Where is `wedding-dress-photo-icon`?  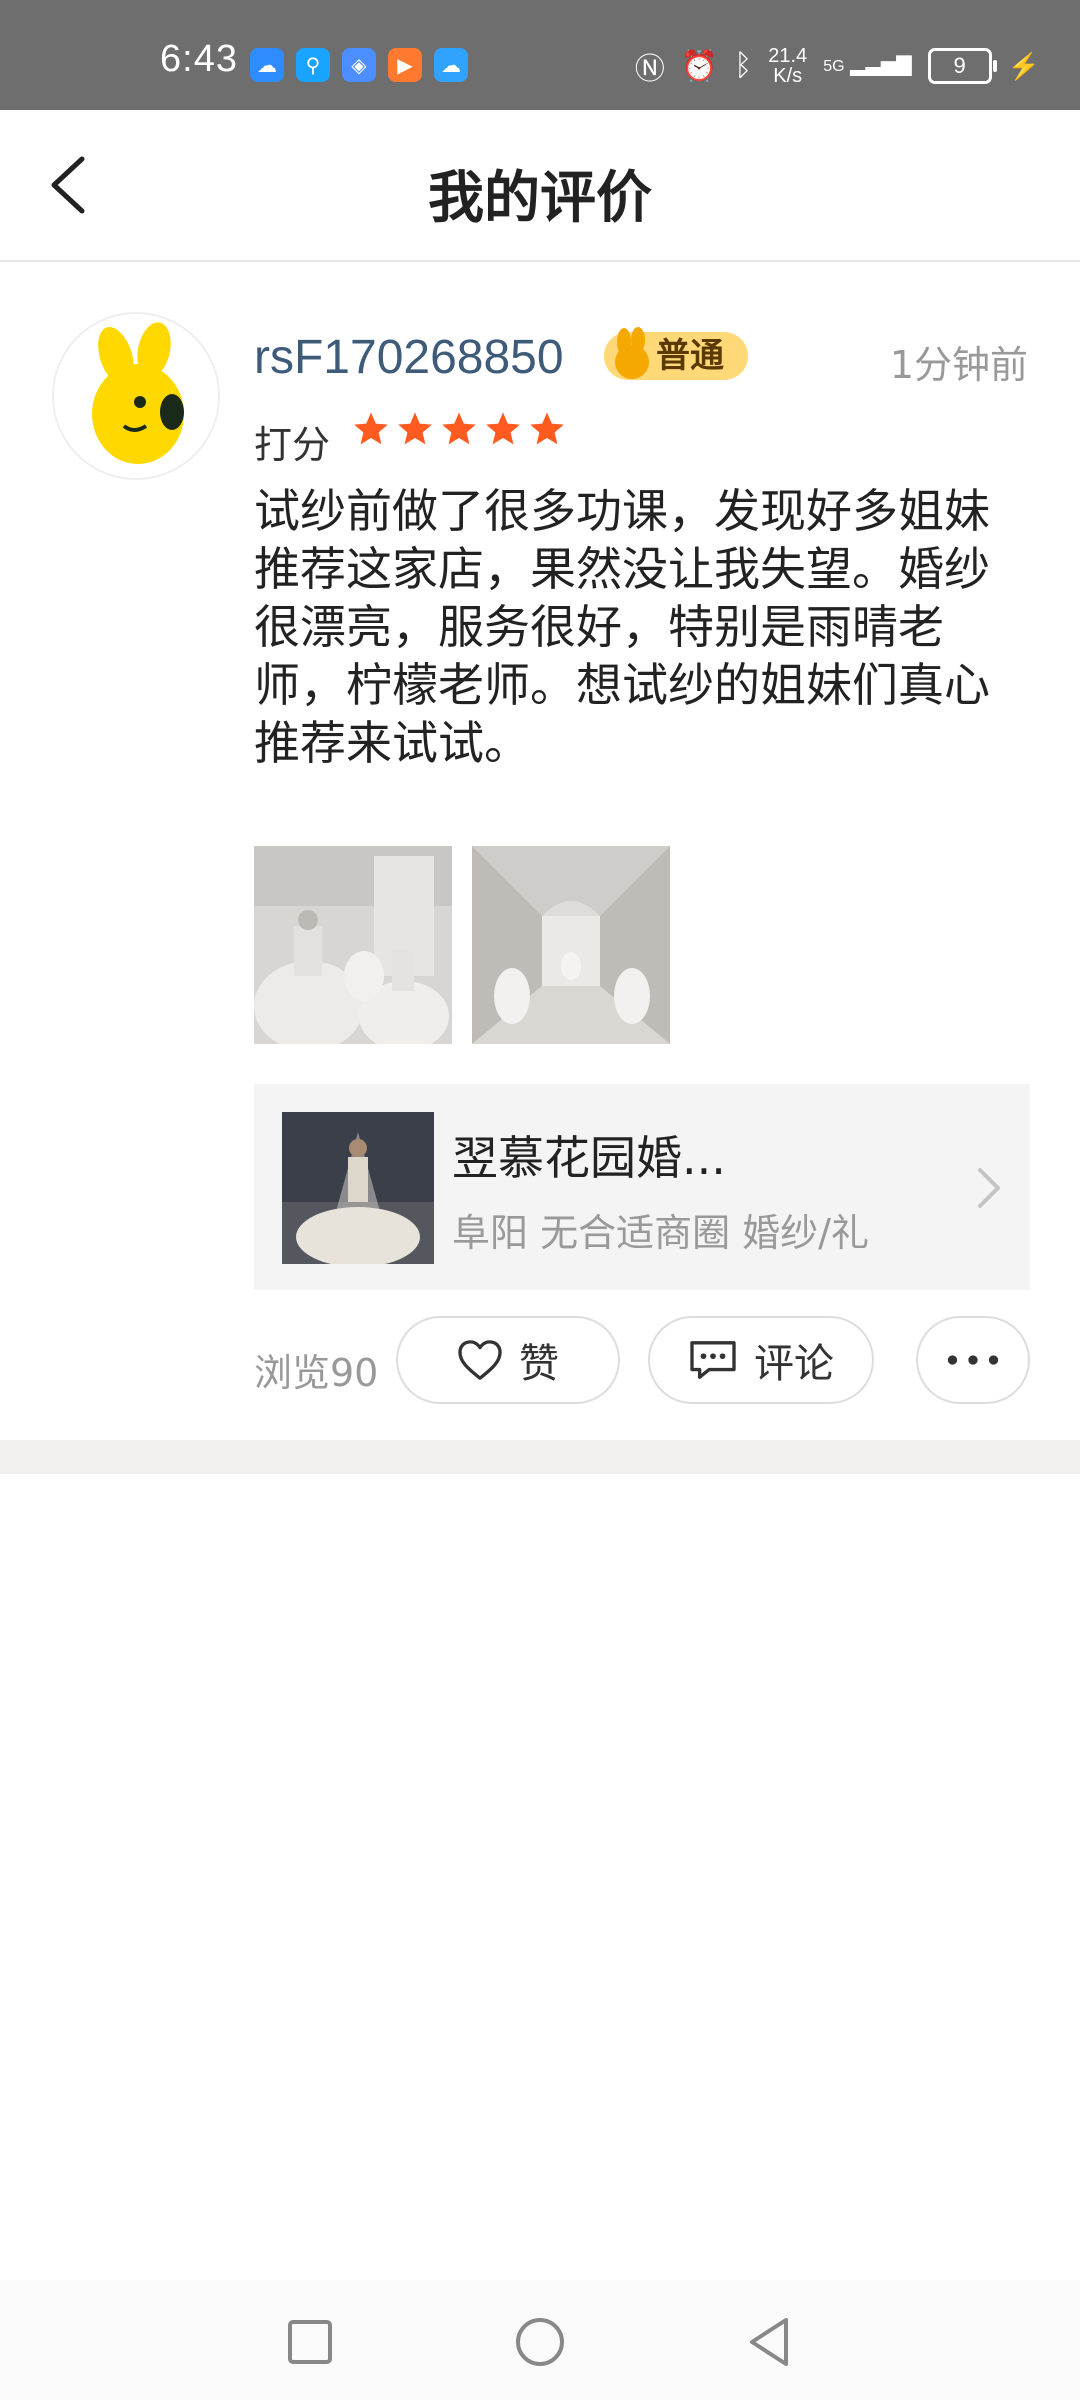
wedding-dress-photo-icon is located at coordinates (353, 945).